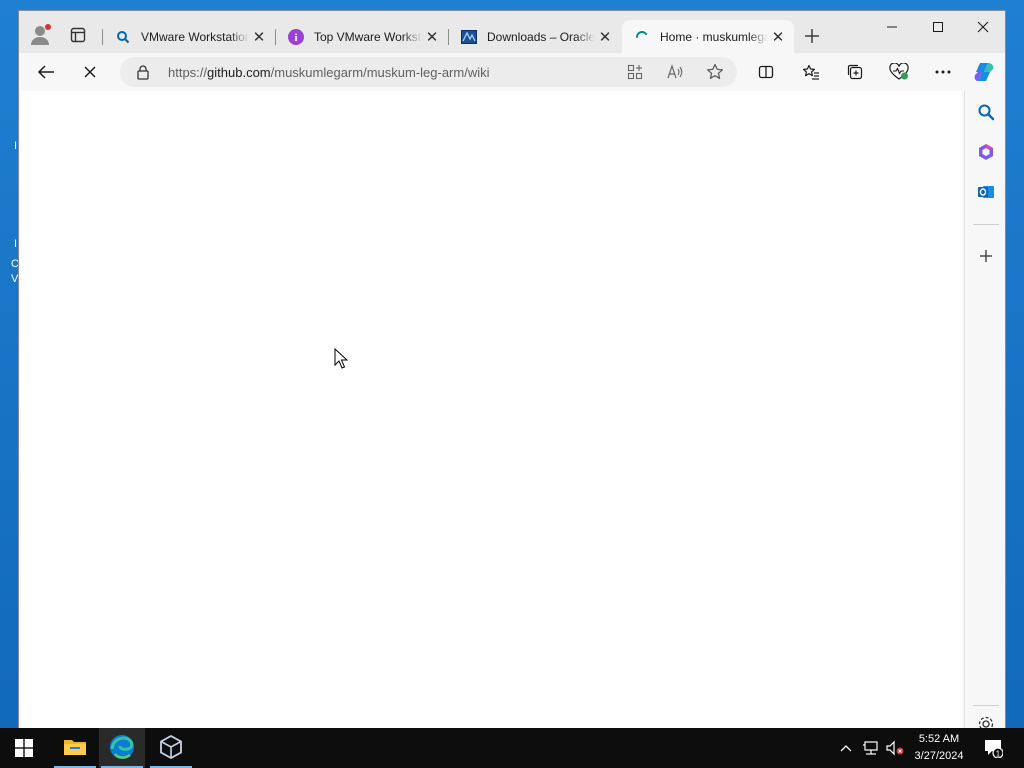 The image size is (1024, 768). I want to click on maximize-button, so click(938, 27).